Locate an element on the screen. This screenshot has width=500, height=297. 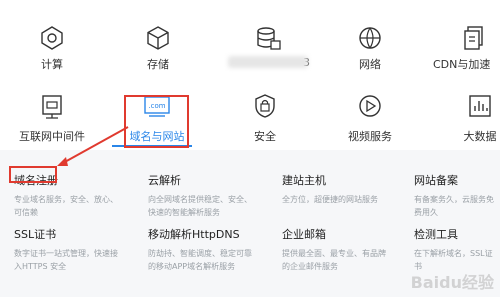
product-check-tools: 检测工具 在下解析域名，SSL证书 is located at coordinates (456, 249).